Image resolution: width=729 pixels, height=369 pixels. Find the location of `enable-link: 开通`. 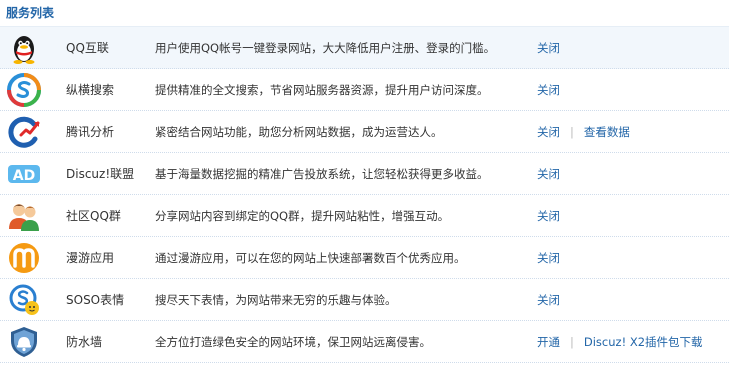

enable-link: 开通 is located at coordinates (548, 342).